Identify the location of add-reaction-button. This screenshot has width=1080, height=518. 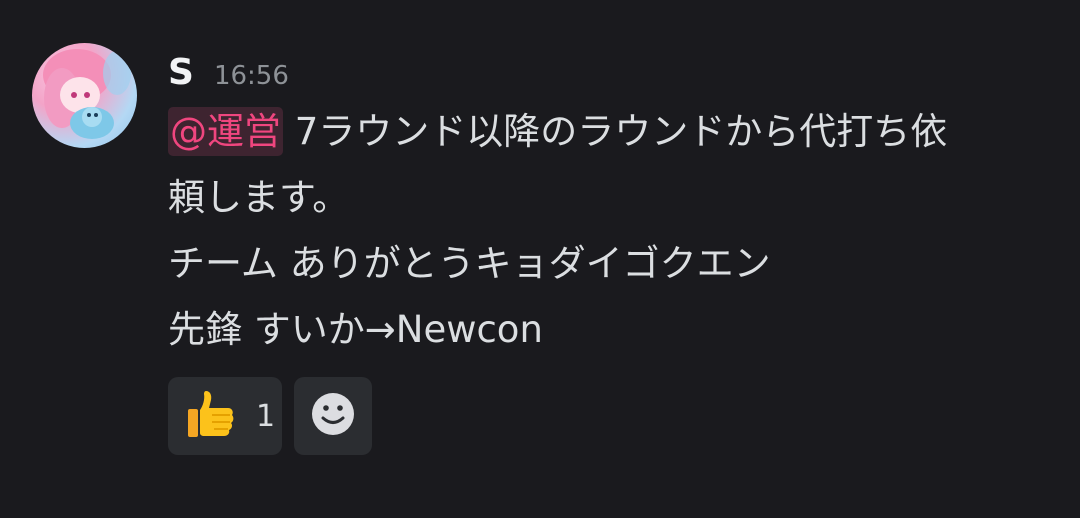
(333, 416).